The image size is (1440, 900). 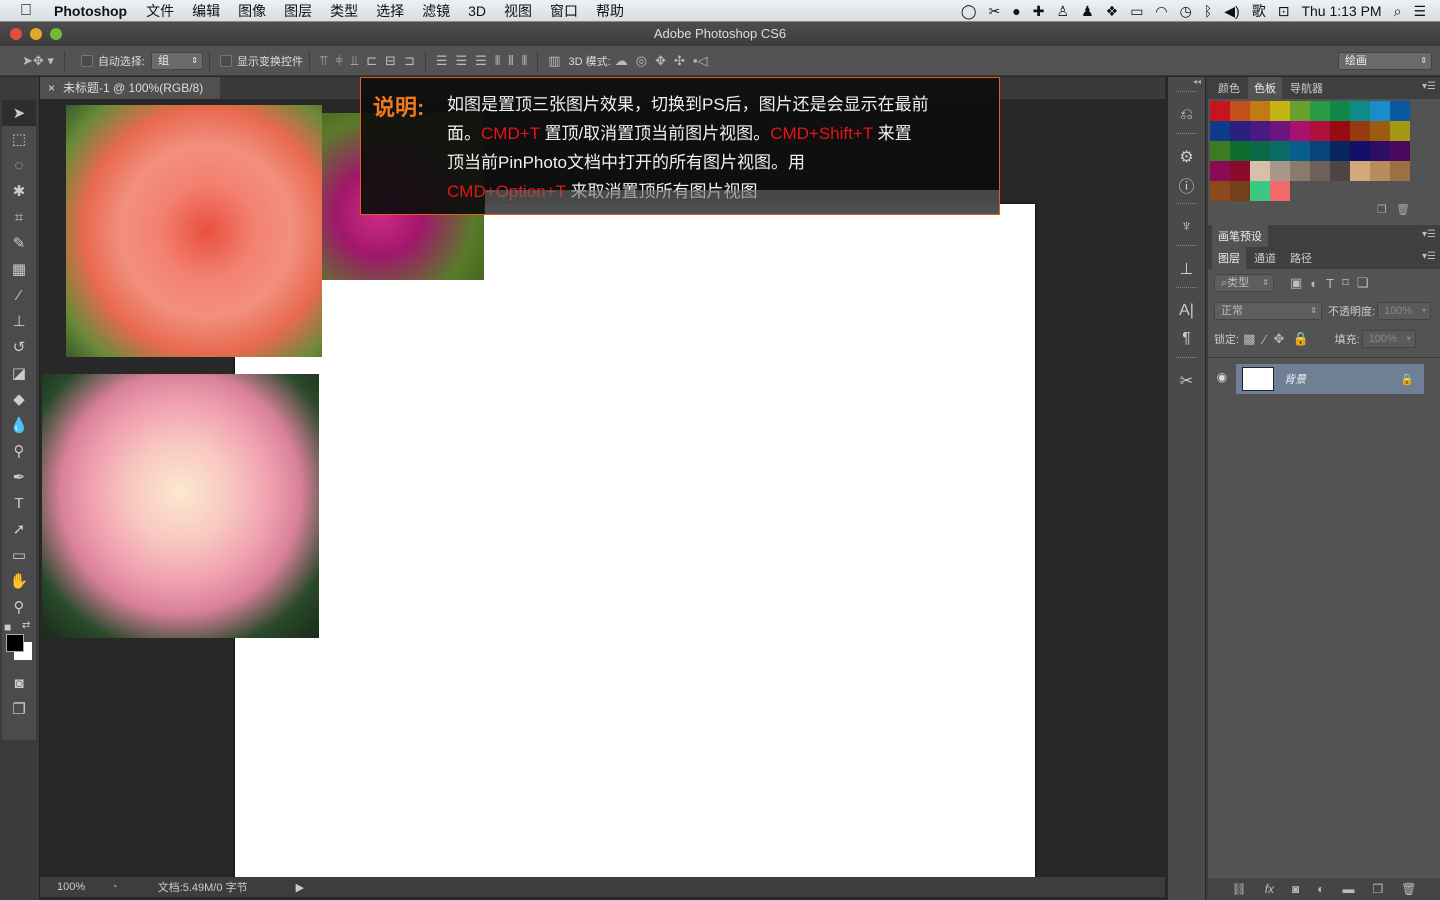 What do you see at coordinates (679, 61) in the screenshot?
I see `3d-slide-icon: ✣` at bounding box center [679, 61].